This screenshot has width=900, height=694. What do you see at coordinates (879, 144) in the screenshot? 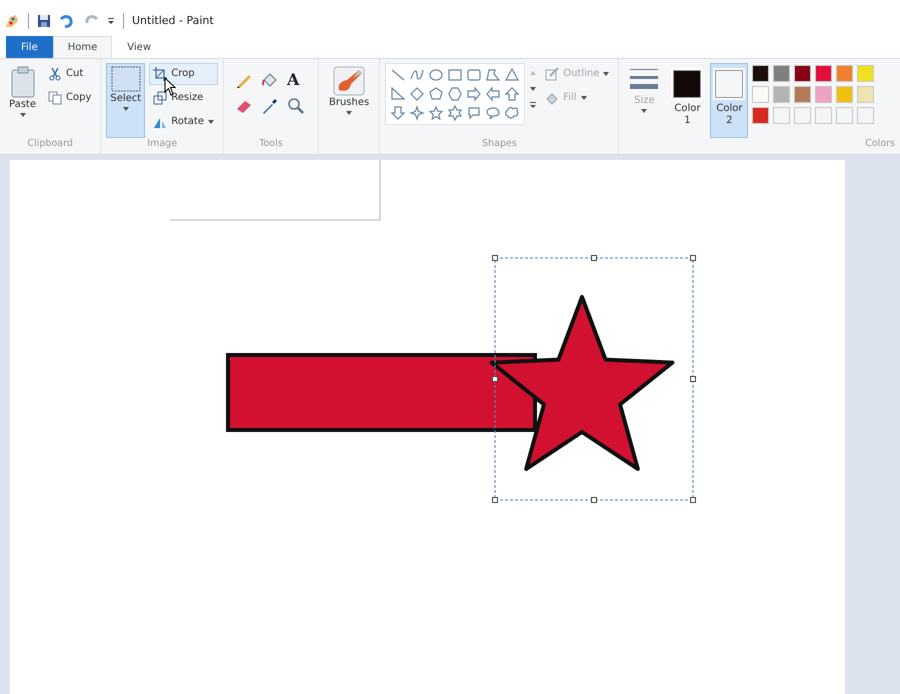
I see `group-label: Colors` at bounding box center [879, 144].